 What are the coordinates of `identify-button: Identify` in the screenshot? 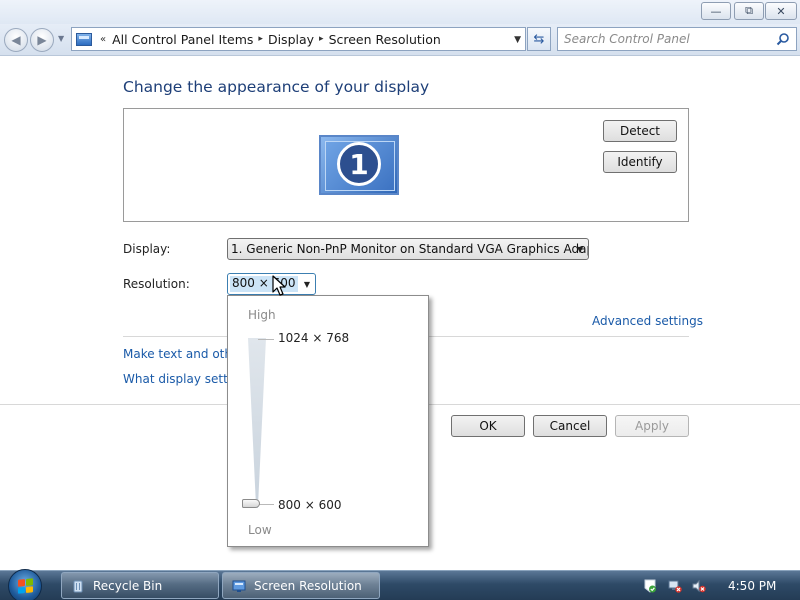 It's located at (640, 162).